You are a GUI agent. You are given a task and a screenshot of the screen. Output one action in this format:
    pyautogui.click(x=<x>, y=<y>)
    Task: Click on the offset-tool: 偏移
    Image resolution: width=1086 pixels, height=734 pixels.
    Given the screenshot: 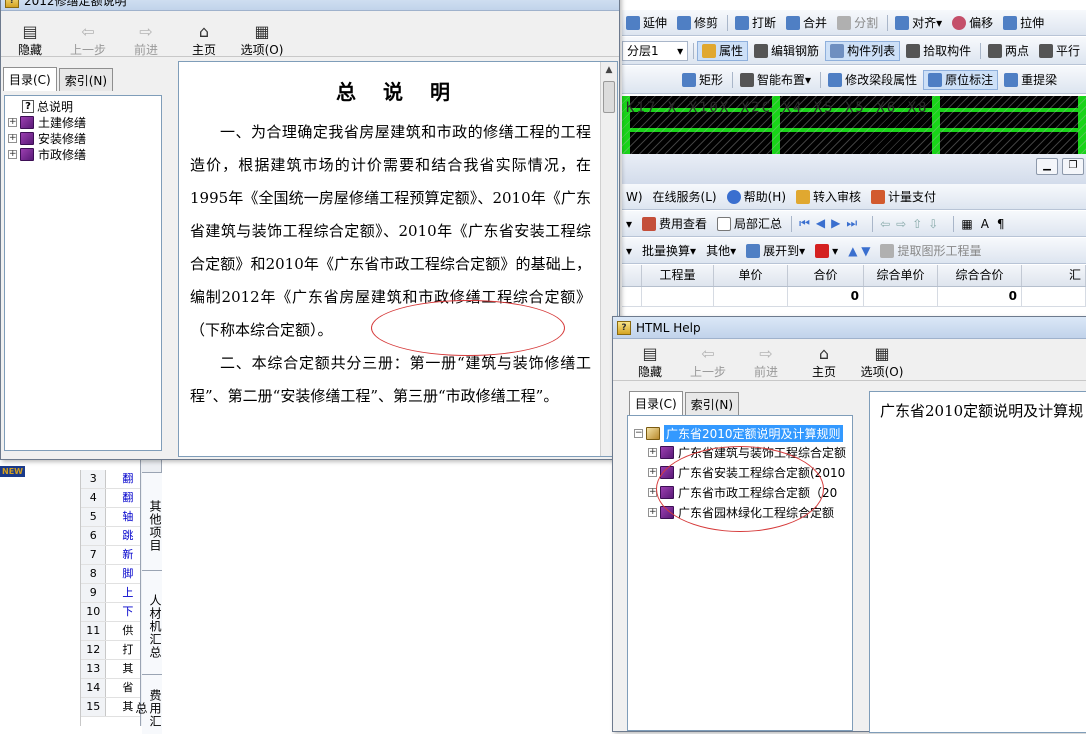 What is the action you would take?
    pyautogui.click(x=972, y=23)
    